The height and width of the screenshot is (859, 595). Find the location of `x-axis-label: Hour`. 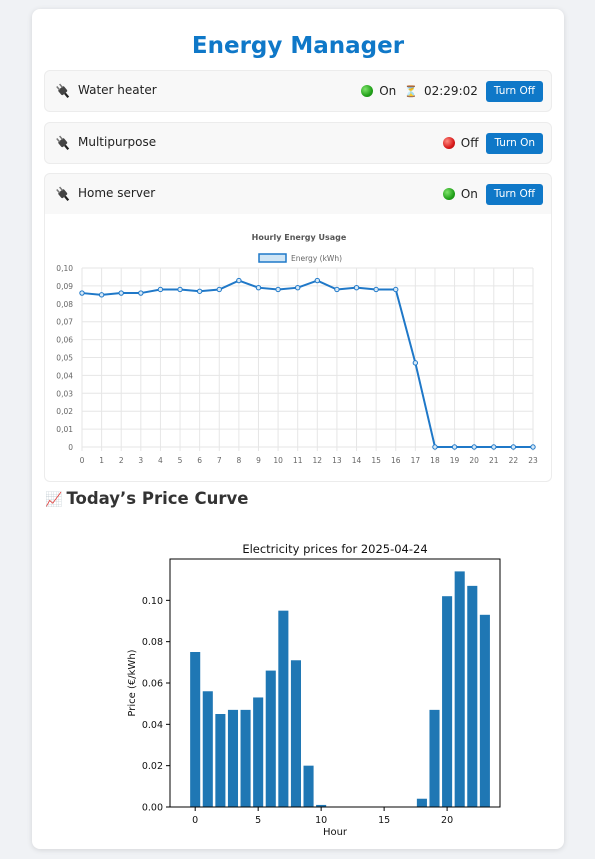

x-axis-label: Hour is located at coordinates (335, 832).